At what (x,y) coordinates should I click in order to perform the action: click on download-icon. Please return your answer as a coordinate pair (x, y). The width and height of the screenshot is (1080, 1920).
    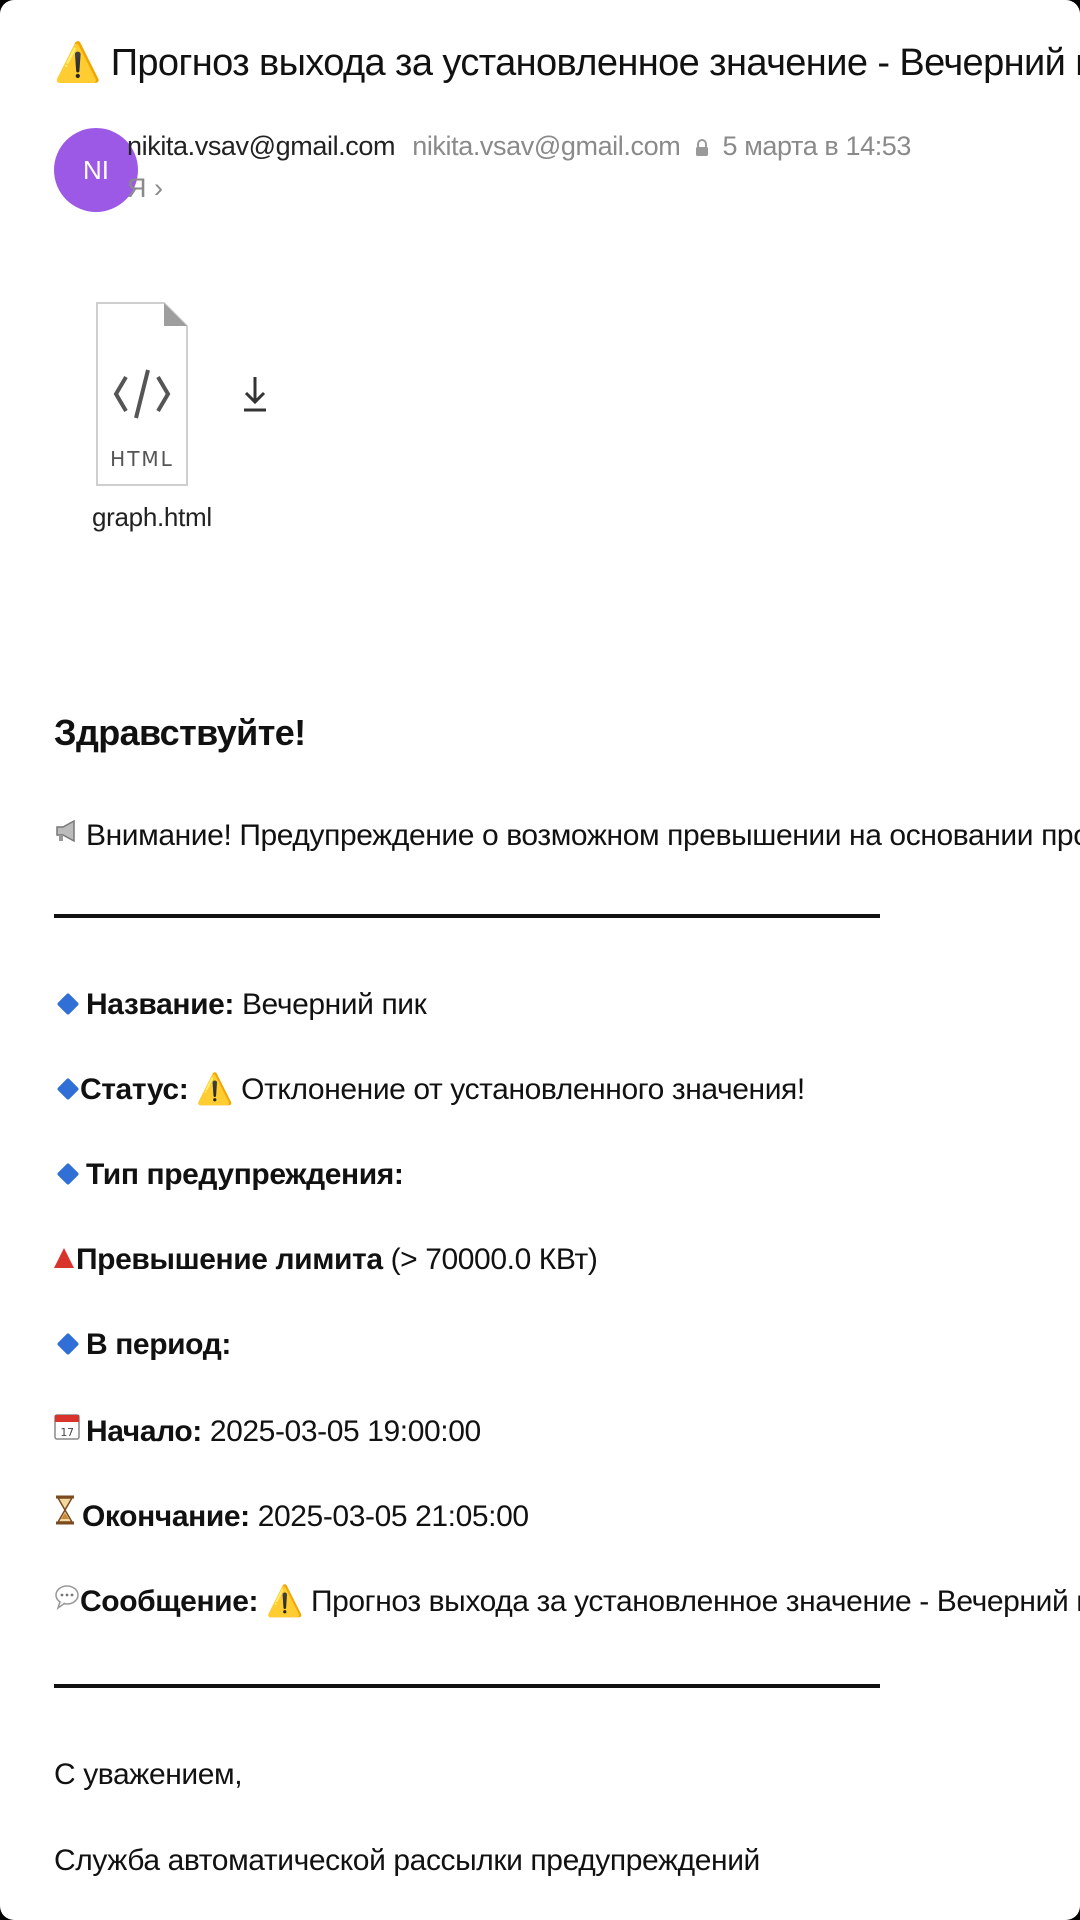
    Looking at the image, I should click on (255, 394).